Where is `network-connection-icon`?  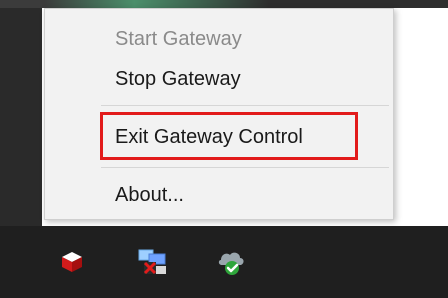 network-connection-icon is located at coordinates (152, 262).